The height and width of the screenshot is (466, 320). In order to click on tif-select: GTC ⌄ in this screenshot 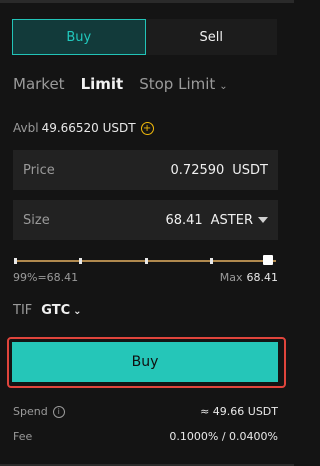, I will do `click(61, 310)`.